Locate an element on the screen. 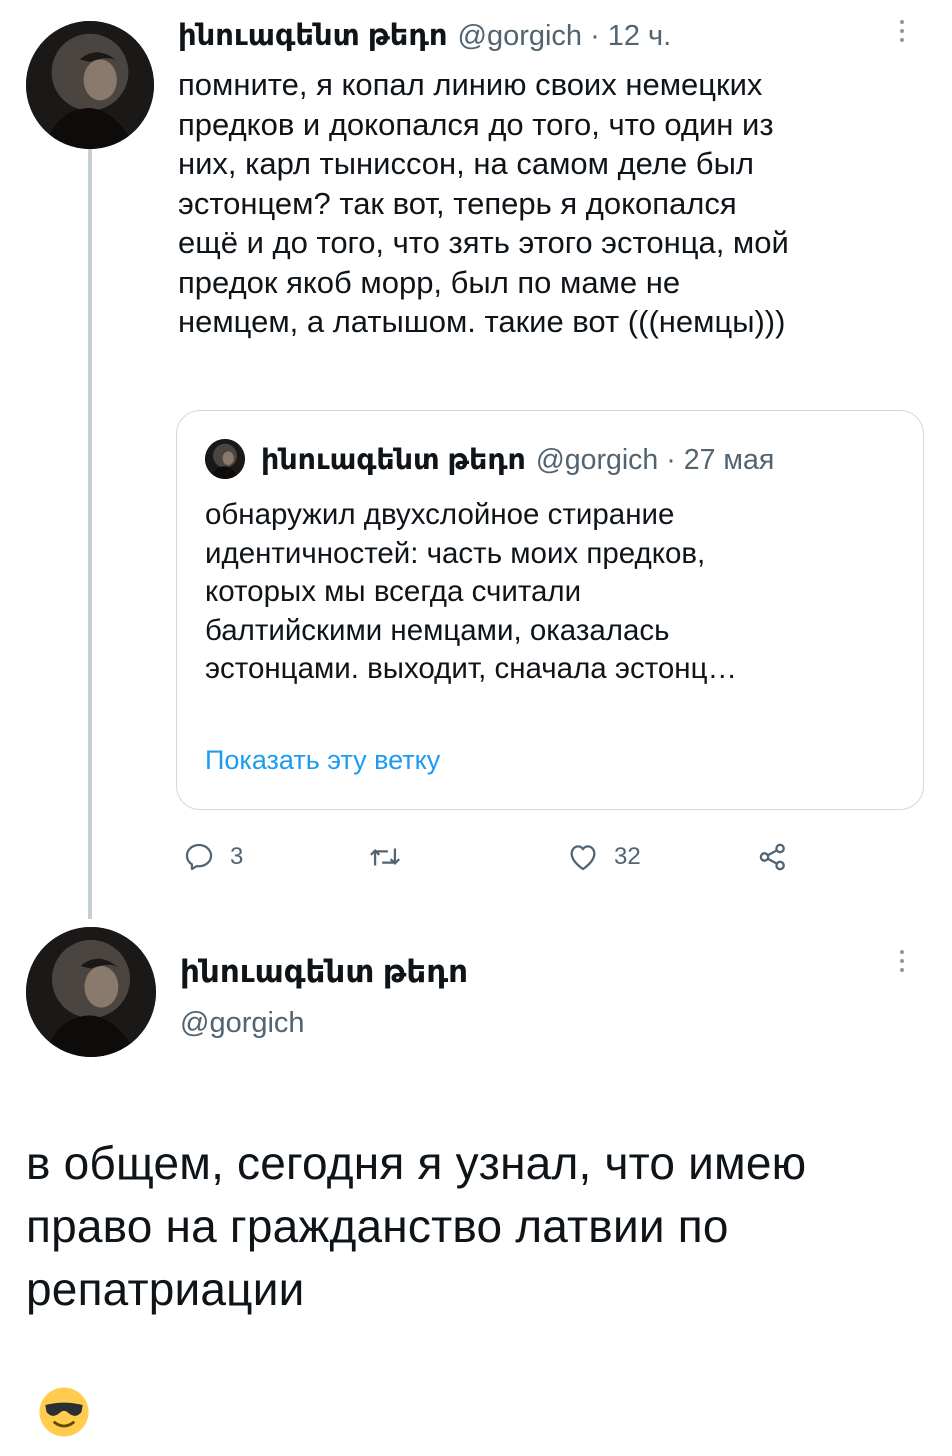  thread-line is located at coordinates (90, 534).